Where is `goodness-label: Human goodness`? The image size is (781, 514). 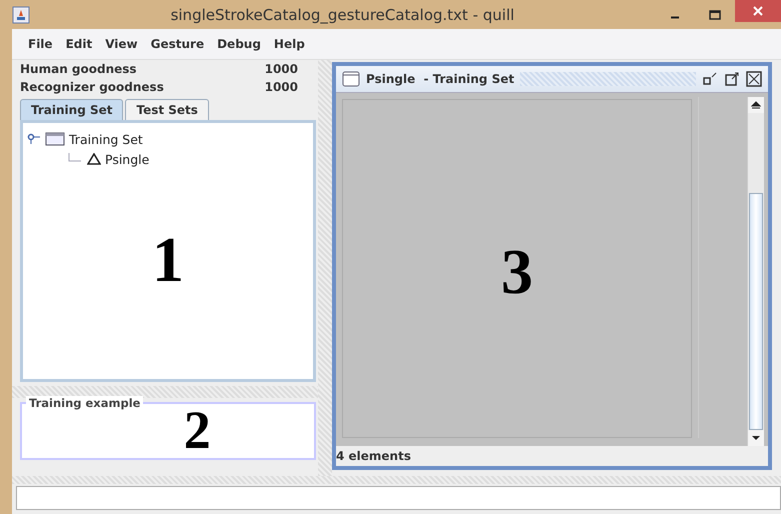 goodness-label: Human goodness is located at coordinates (78, 69).